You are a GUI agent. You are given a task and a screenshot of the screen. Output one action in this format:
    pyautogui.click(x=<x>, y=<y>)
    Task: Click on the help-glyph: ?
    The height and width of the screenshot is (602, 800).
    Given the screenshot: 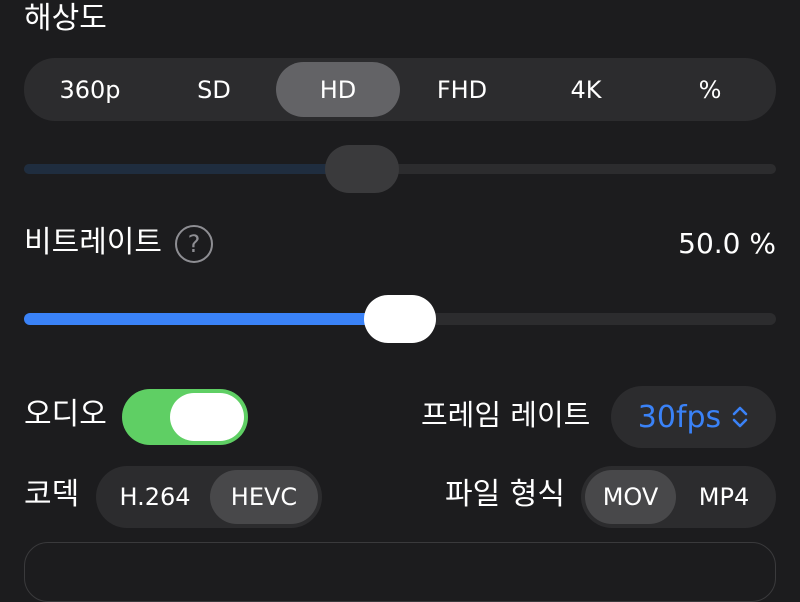 What is the action you would take?
    pyautogui.click(x=194, y=244)
    